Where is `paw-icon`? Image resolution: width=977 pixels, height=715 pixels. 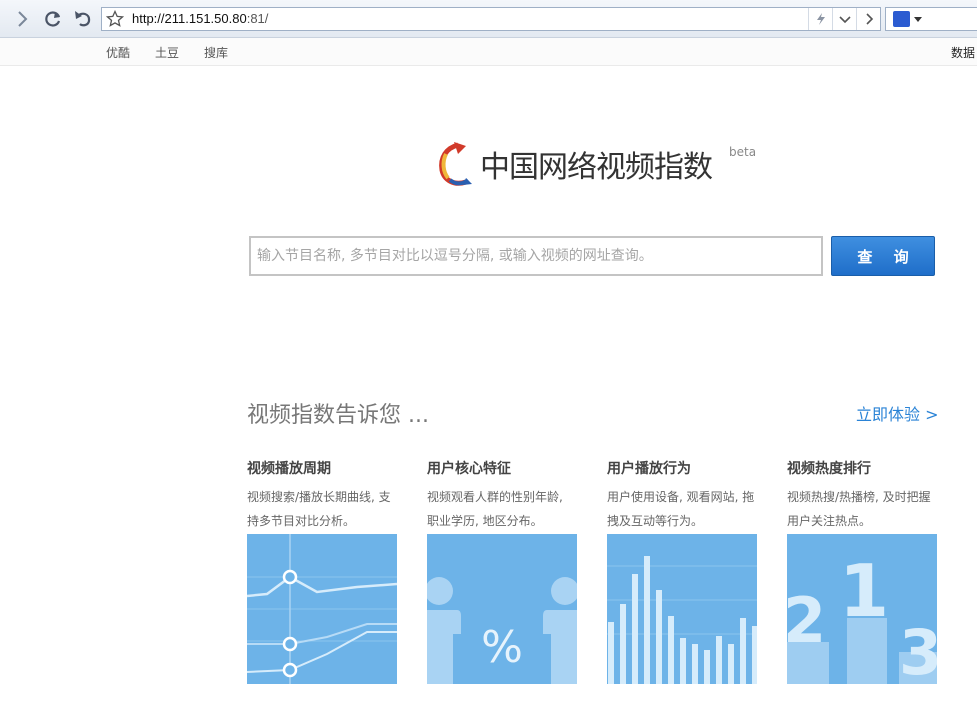
paw-icon is located at coordinates (901, 19).